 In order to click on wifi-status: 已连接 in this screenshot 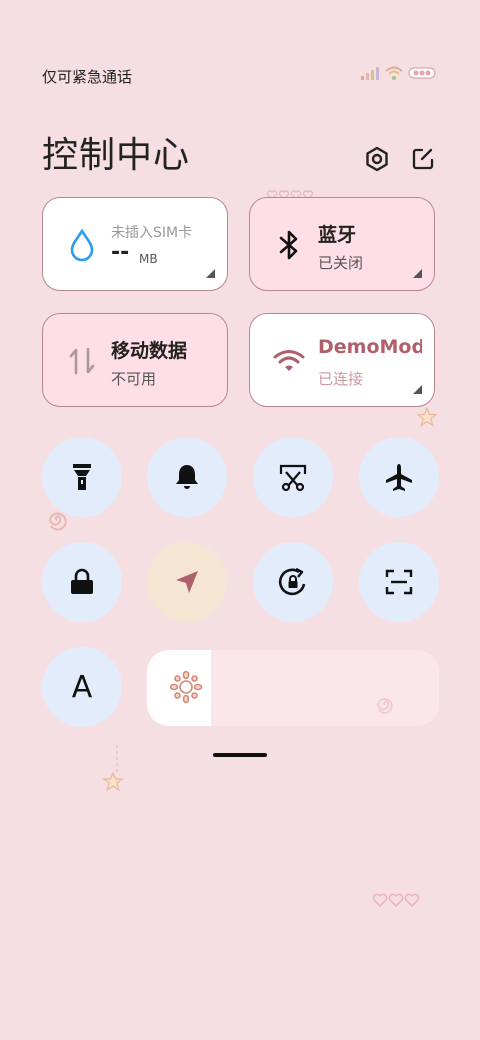, I will do `click(341, 379)`.